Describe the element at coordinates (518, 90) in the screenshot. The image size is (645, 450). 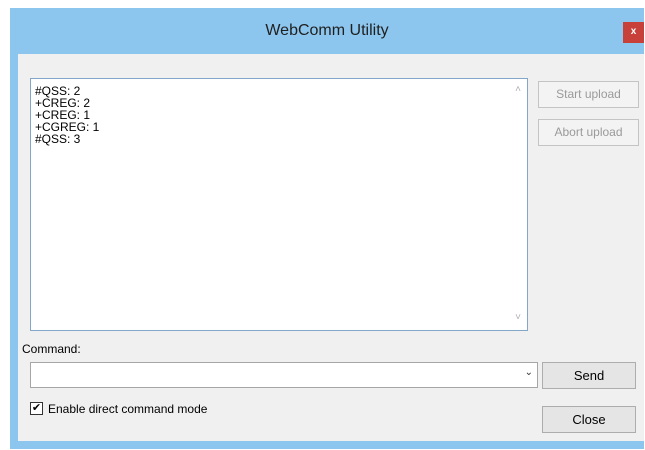
I see `scroll-up-icon: ˄` at that location.